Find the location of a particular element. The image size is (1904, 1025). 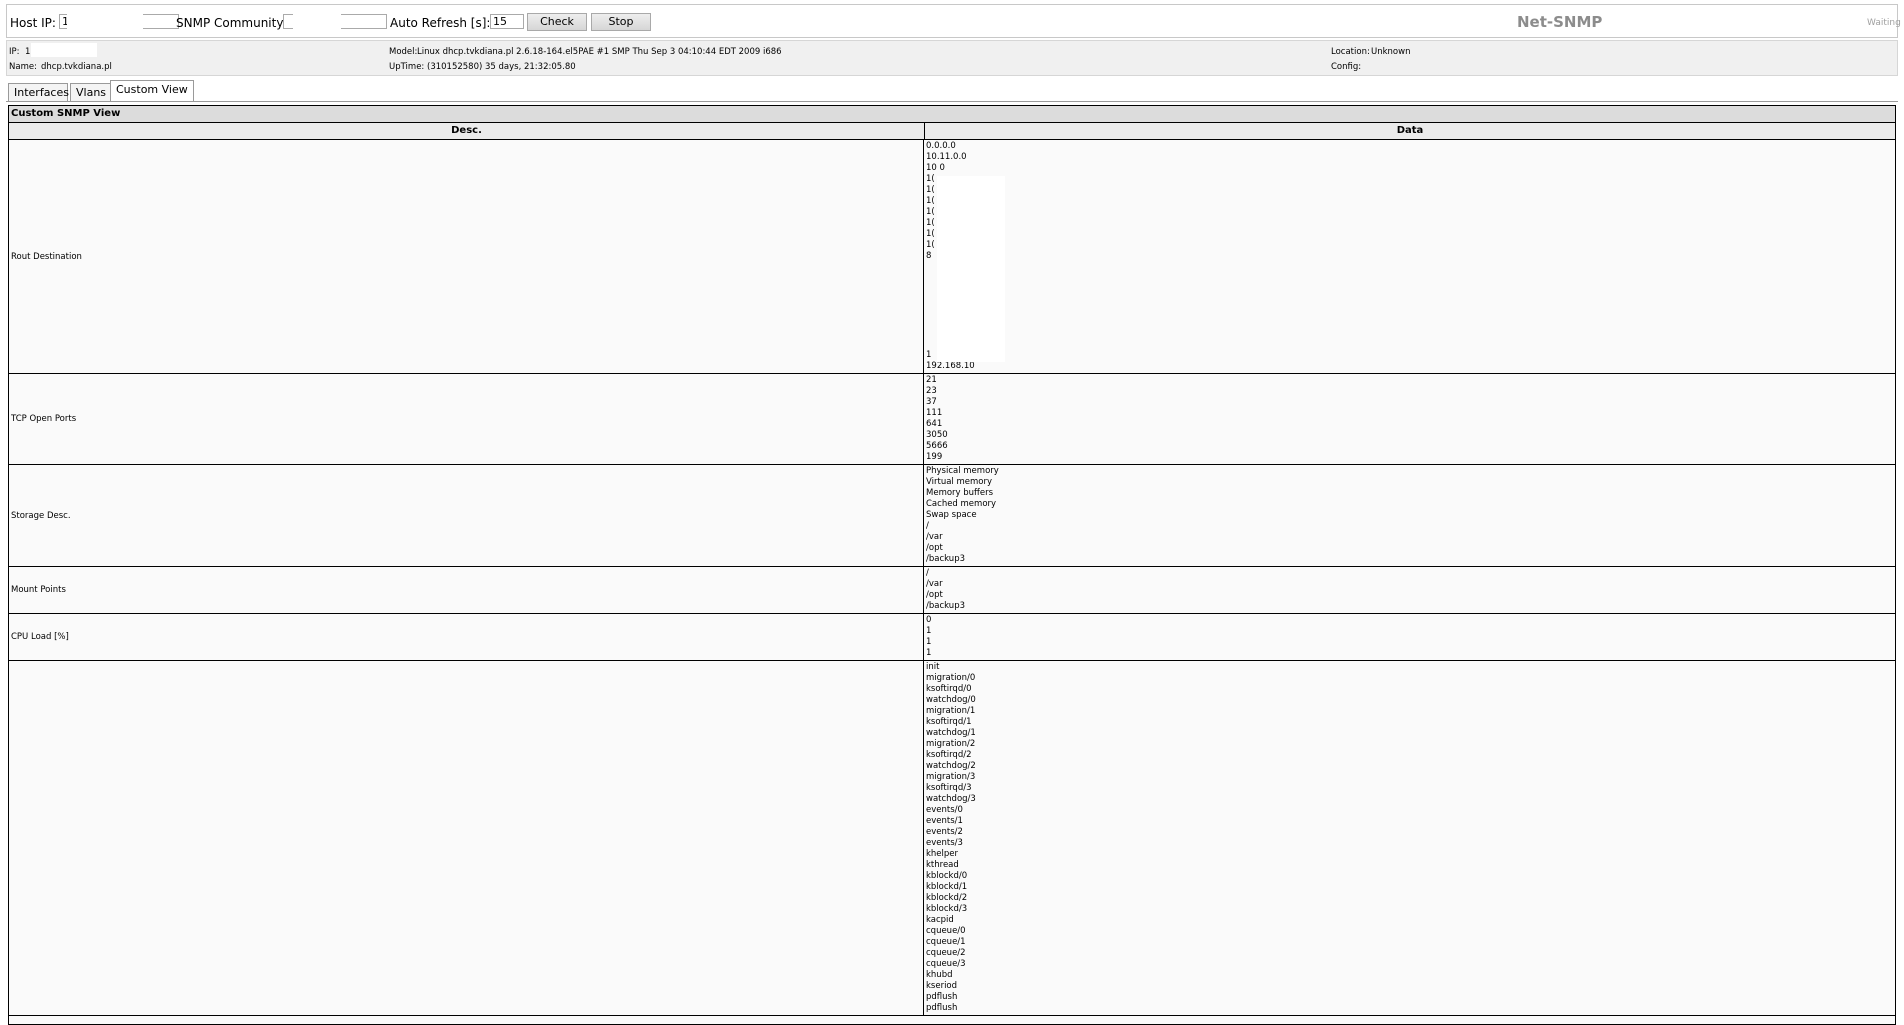

row-desc: Storage Desc. is located at coordinates (466, 515).